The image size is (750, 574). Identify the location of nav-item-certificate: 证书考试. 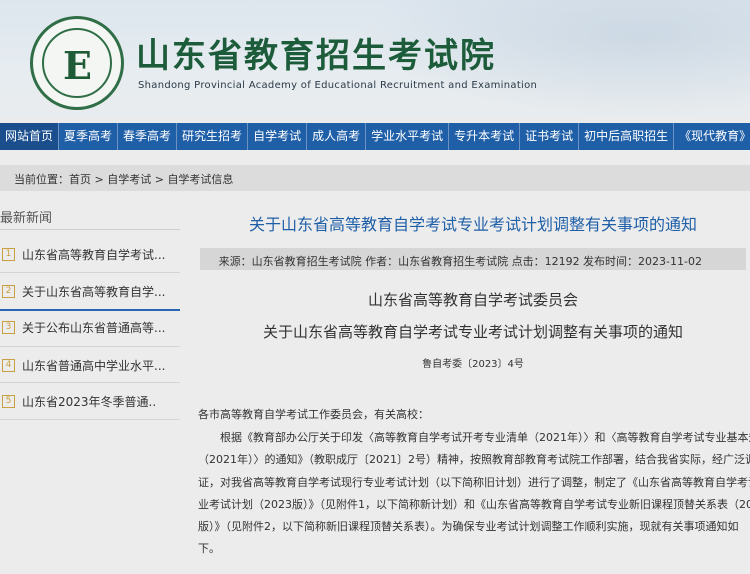
(550, 136).